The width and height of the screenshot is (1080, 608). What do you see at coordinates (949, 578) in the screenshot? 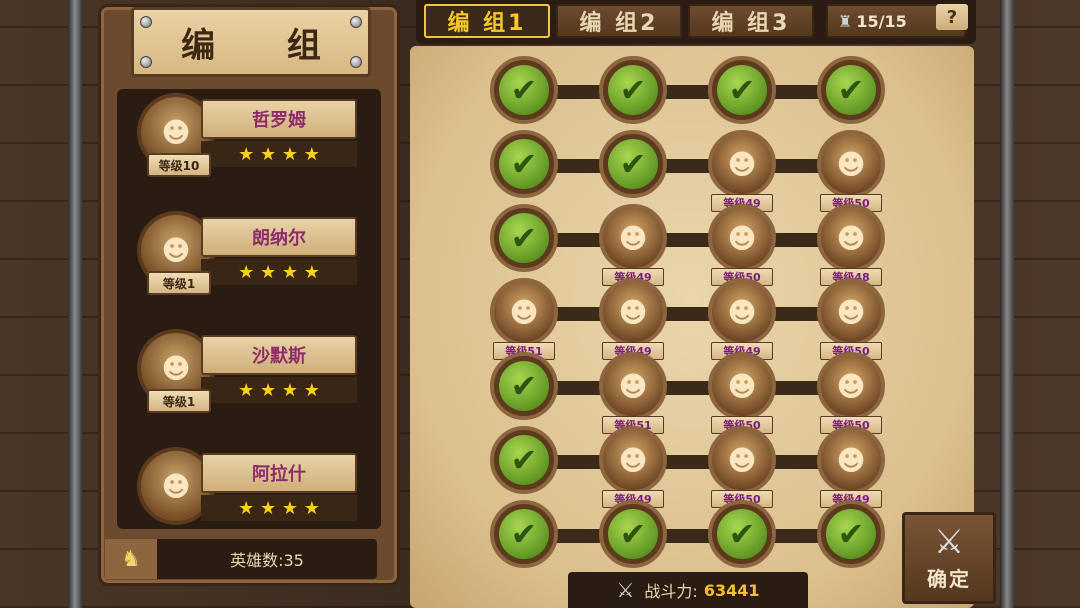
I see `confirm-label: 确定` at bounding box center [949, 578].